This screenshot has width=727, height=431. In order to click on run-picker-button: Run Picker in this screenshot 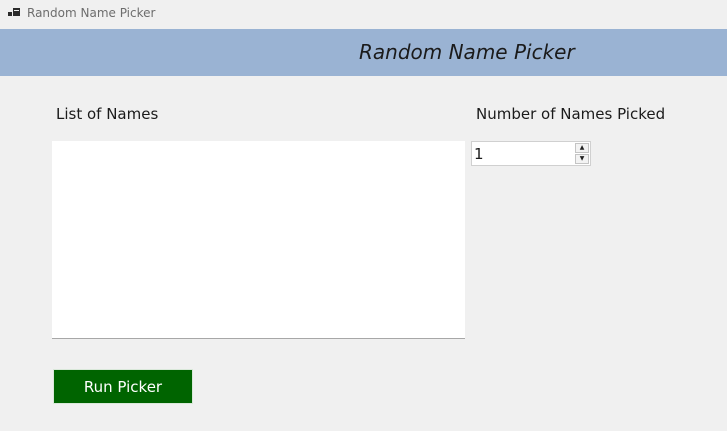, I will do `click(123, 386)`.